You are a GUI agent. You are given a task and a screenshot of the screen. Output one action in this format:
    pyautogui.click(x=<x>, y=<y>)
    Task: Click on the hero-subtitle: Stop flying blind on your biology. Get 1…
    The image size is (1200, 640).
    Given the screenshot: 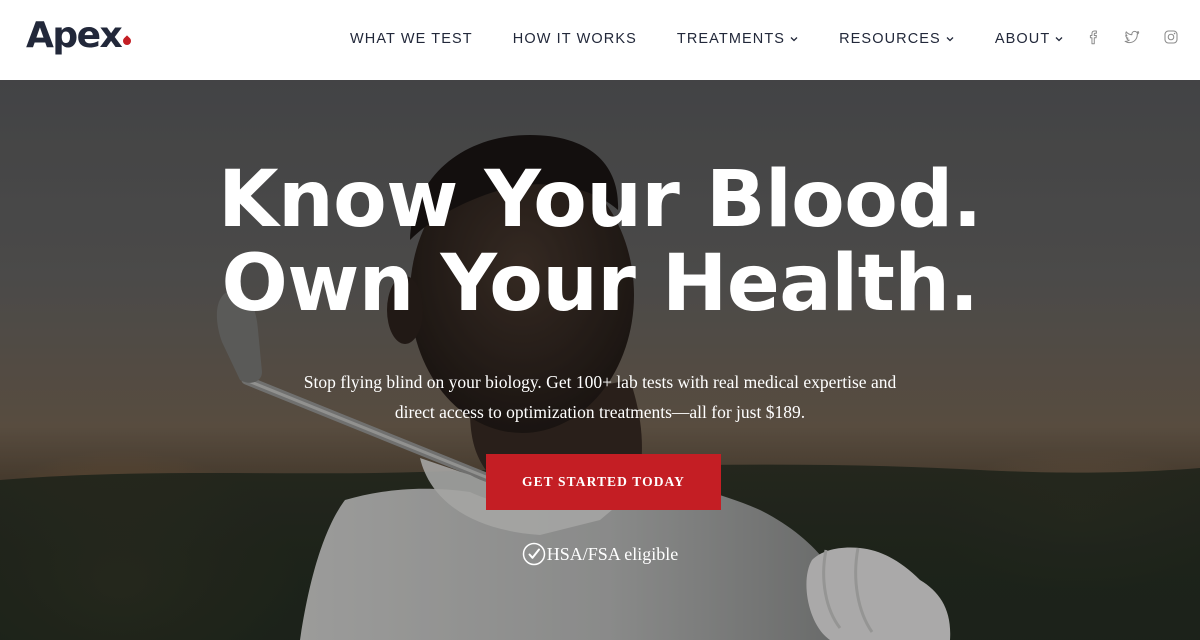 What is the action you would take?
    pyautogui.click(x=600, y=397)
    